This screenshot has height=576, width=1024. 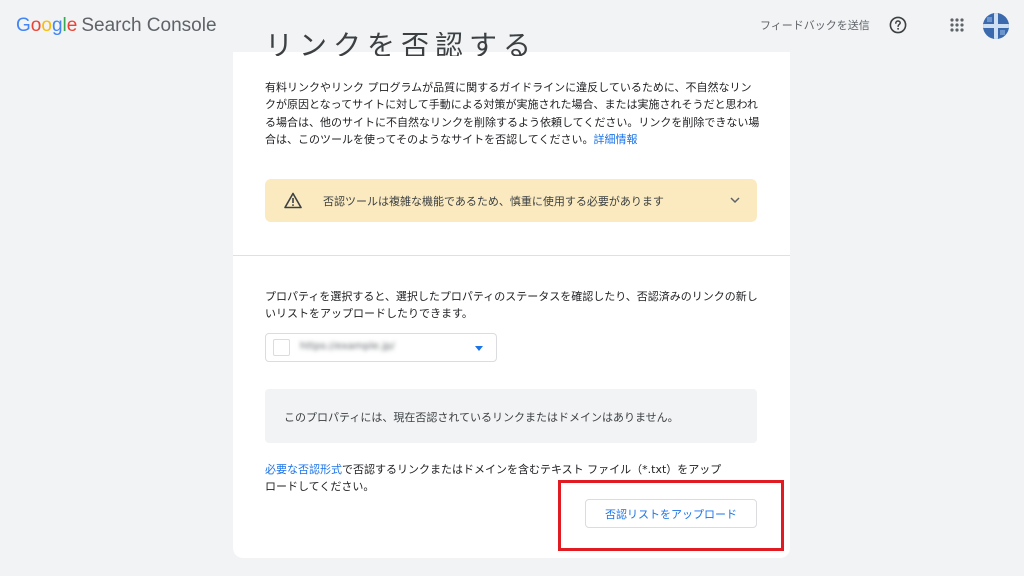 I want to click on send-feedback-link: フィードバックを送信, so click(x=815, y=25).